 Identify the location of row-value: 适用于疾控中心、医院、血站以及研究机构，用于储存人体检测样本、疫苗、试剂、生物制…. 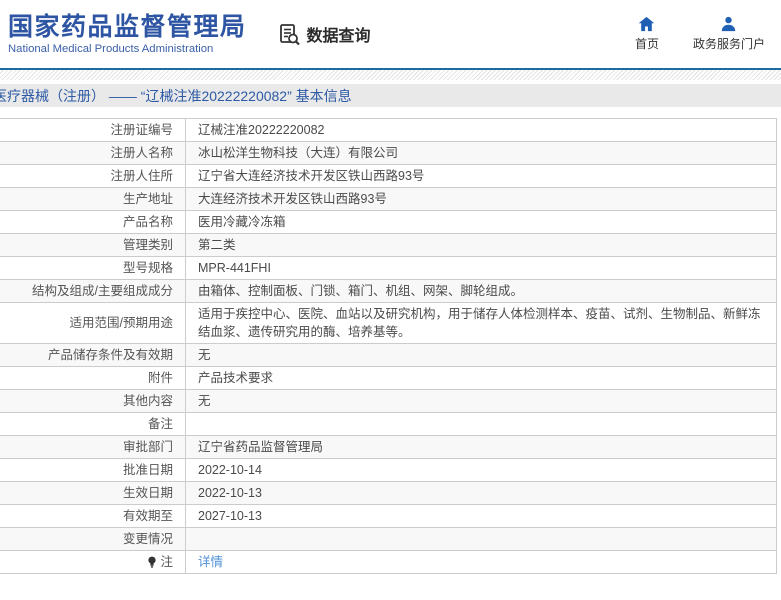
(479, 323).